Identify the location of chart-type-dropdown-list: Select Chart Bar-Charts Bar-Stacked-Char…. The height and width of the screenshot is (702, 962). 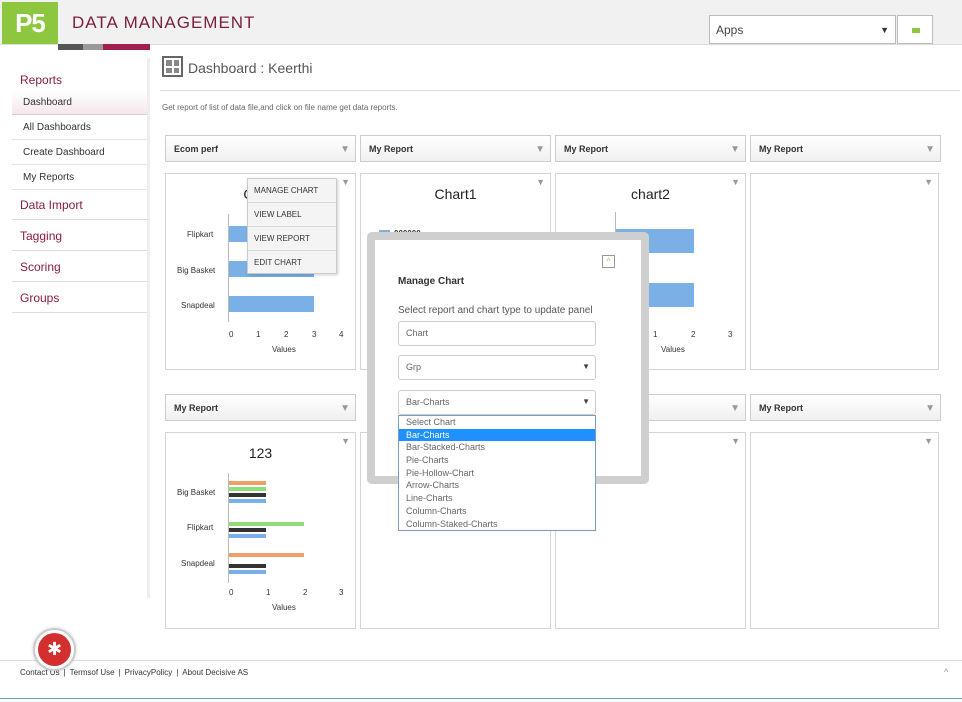
(497, 473).